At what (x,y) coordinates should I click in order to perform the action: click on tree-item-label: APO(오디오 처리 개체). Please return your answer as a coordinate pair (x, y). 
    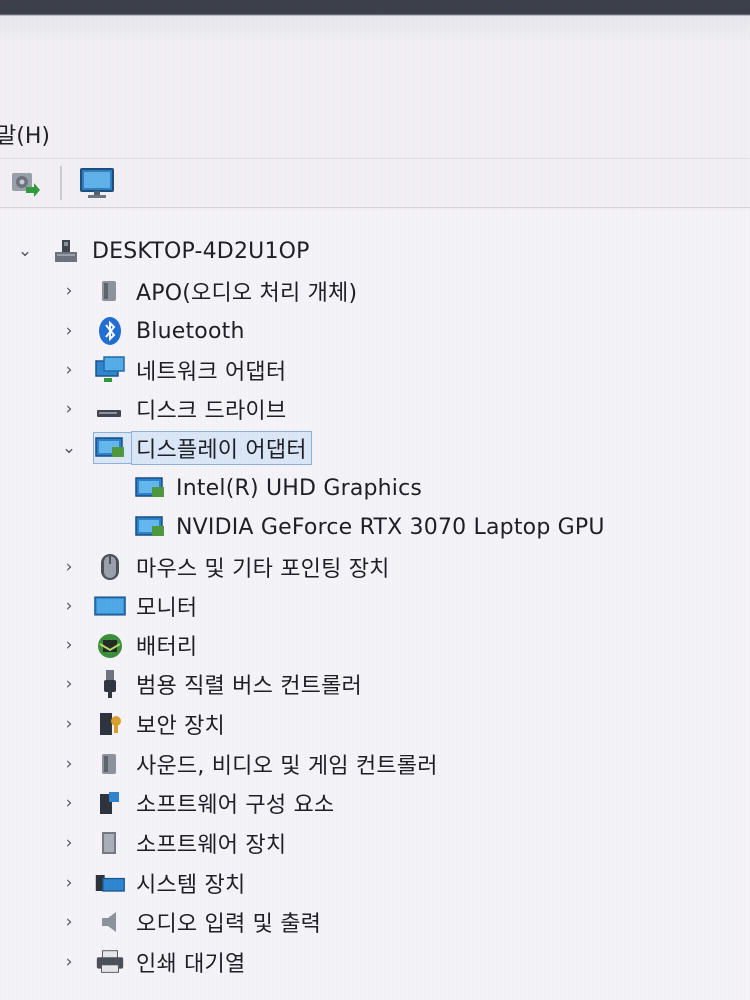
    Looking at the image, I should click on (247, 293).